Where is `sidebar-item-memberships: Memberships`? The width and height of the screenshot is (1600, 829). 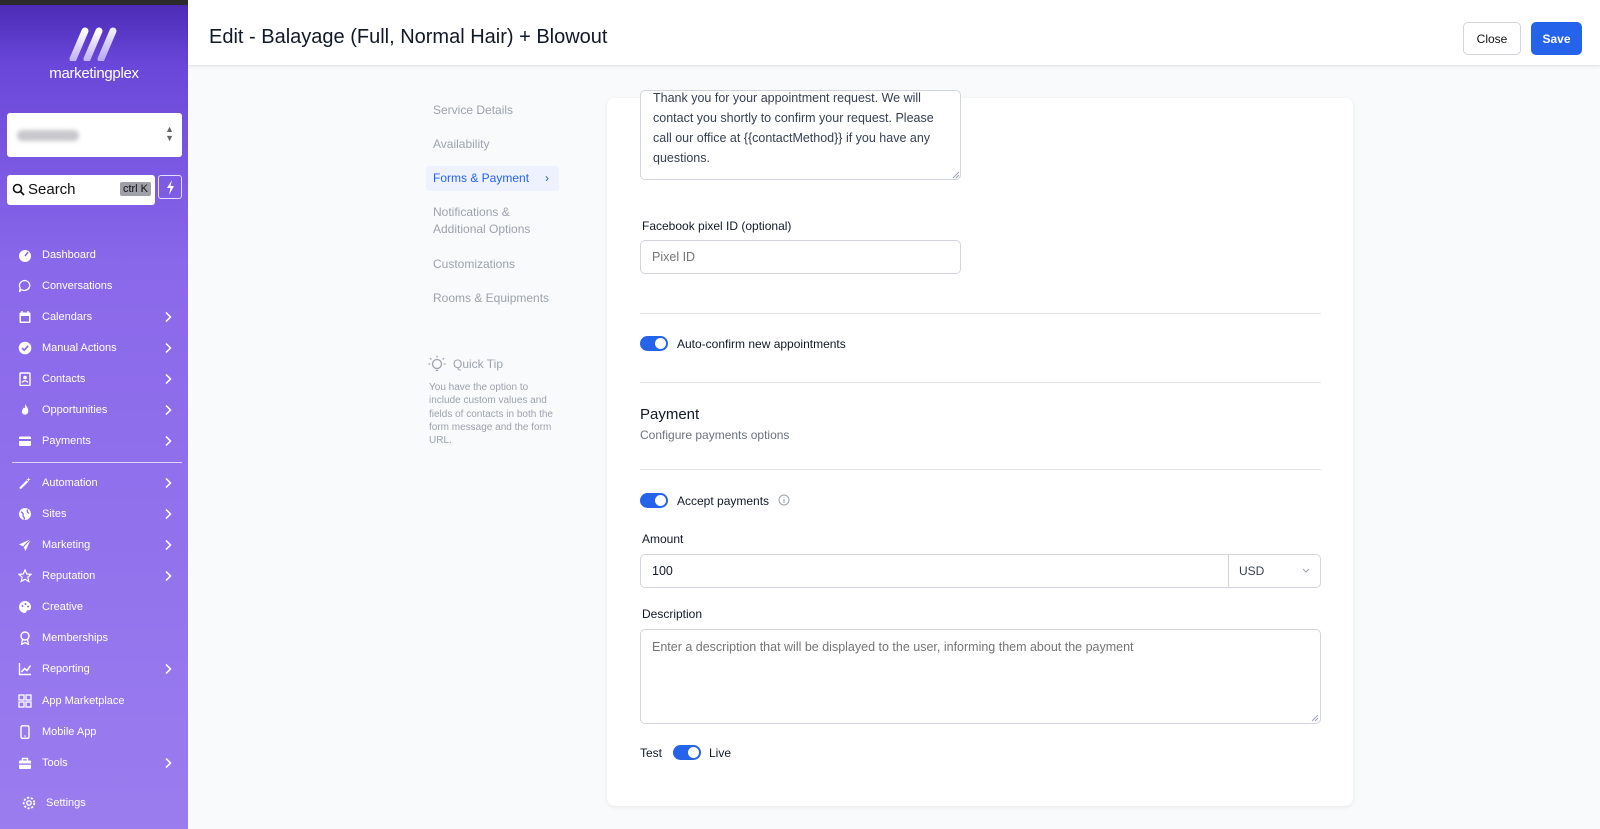 sidebar-item-memberships: Memberships is located at coordinates (94, 638).